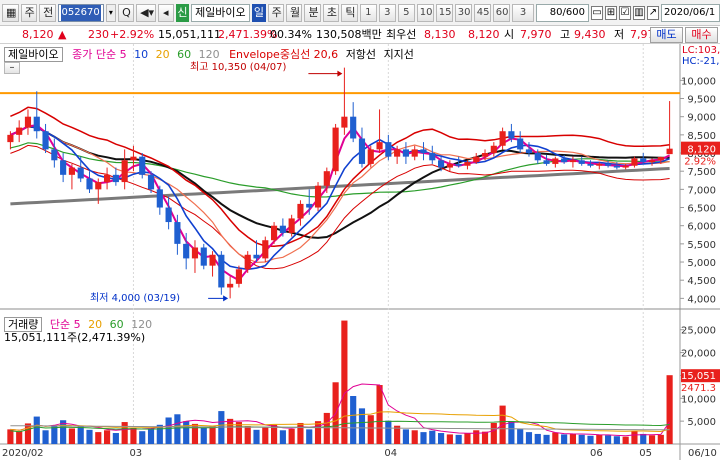  I want to click on view-toggle-1-icon: ▭, so click(596, 12).